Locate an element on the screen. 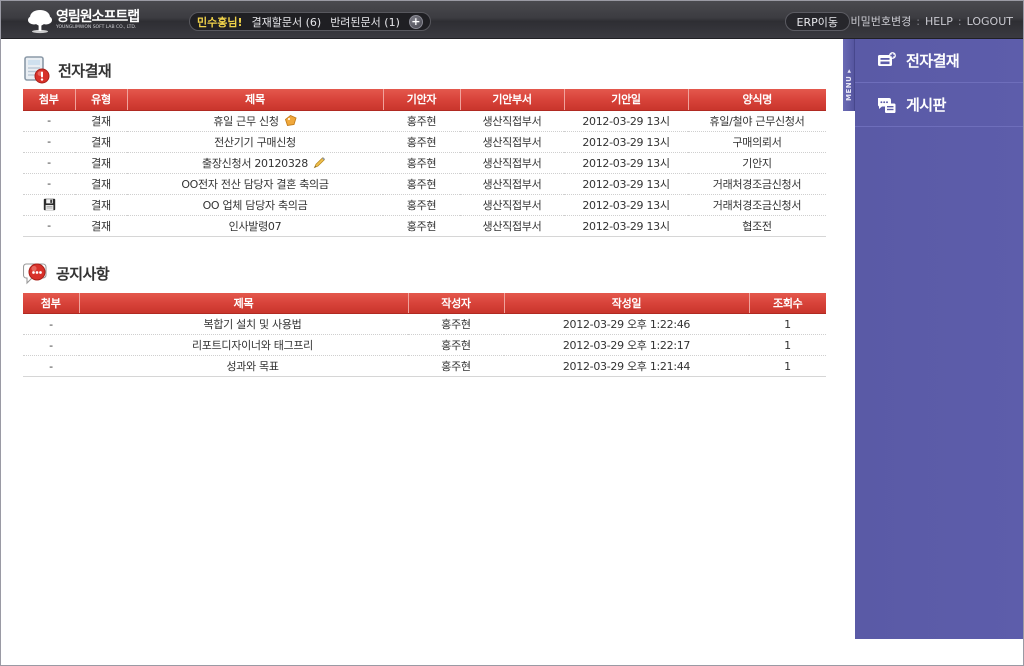 The width and height of the screenshot is (1024, 666). cell-title: OO전자 전산 담당자 결혼 축의금 is located at coordinates (255, 184).